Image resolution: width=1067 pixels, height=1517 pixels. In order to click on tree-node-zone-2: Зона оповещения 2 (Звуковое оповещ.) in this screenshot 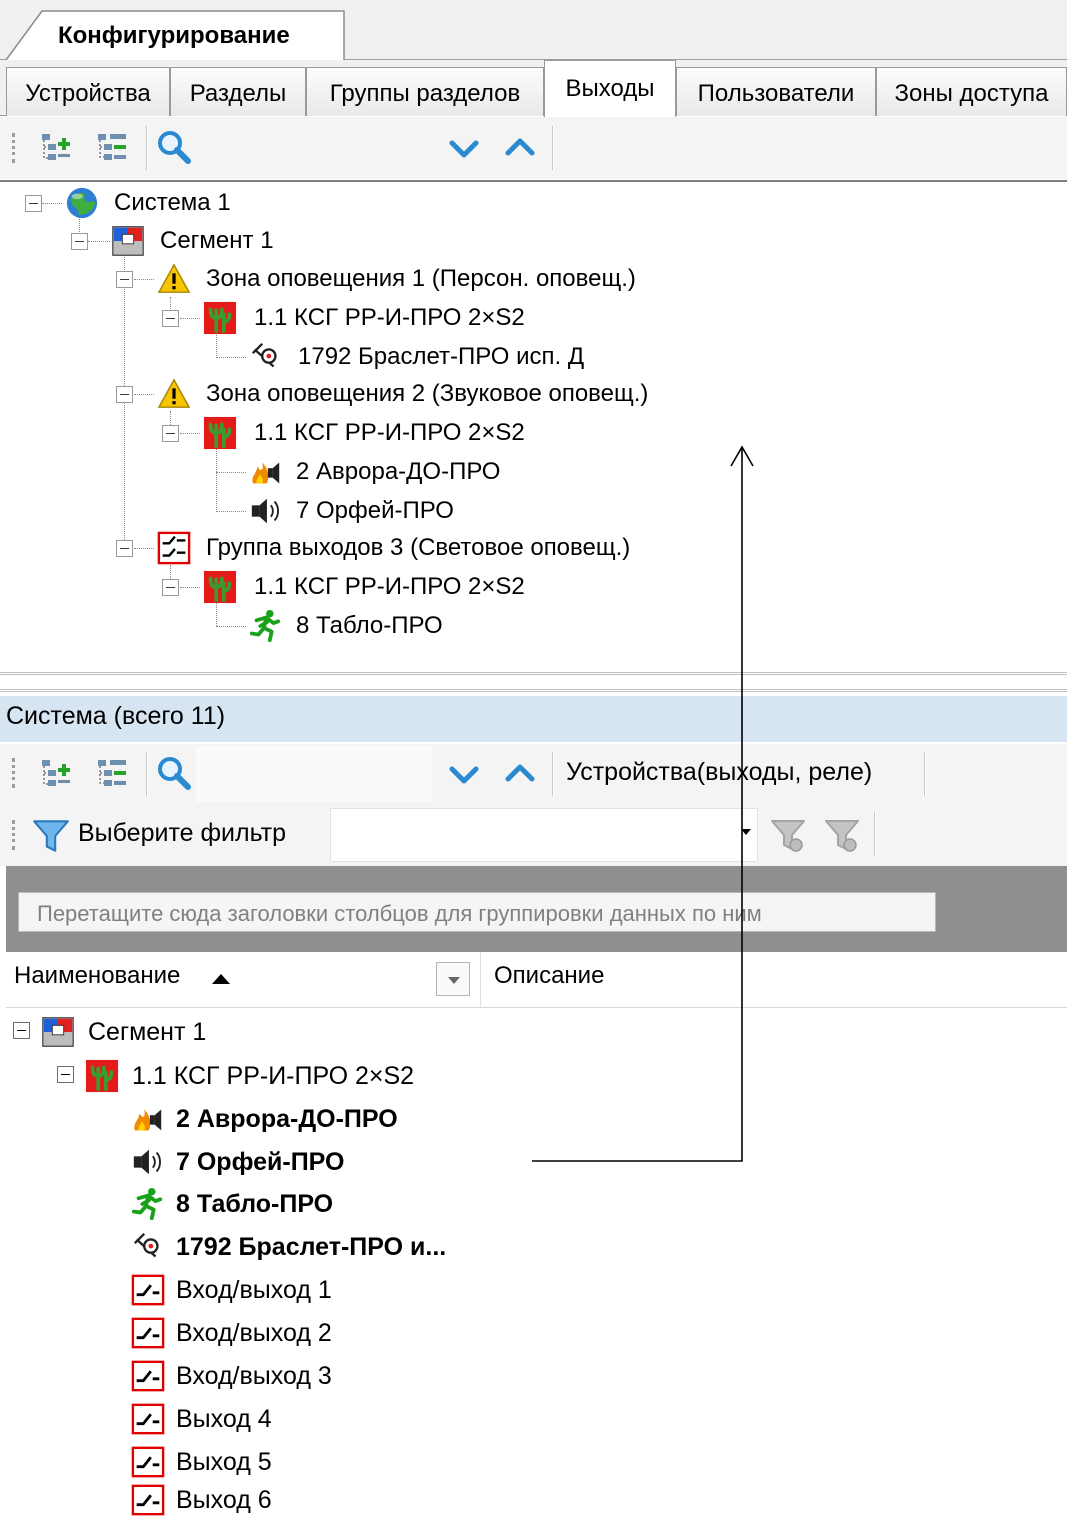, I will do `click(402, 394)`.